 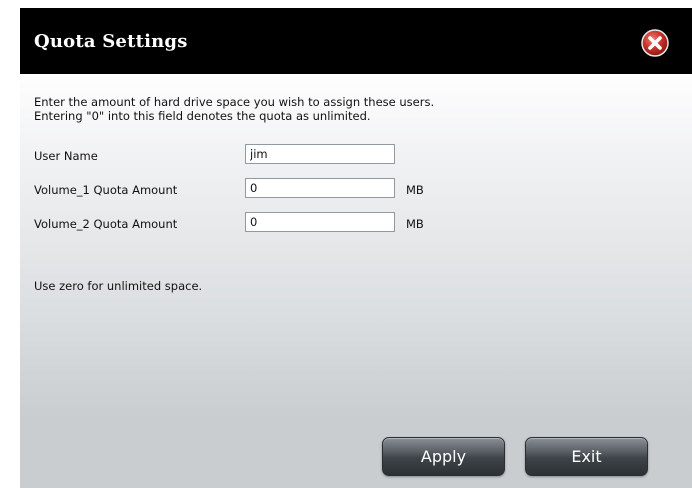 What do you see at coordinates (320, 222) in the screenshot?
I see `volume2-quota-field` at bounding box center [320, 222].